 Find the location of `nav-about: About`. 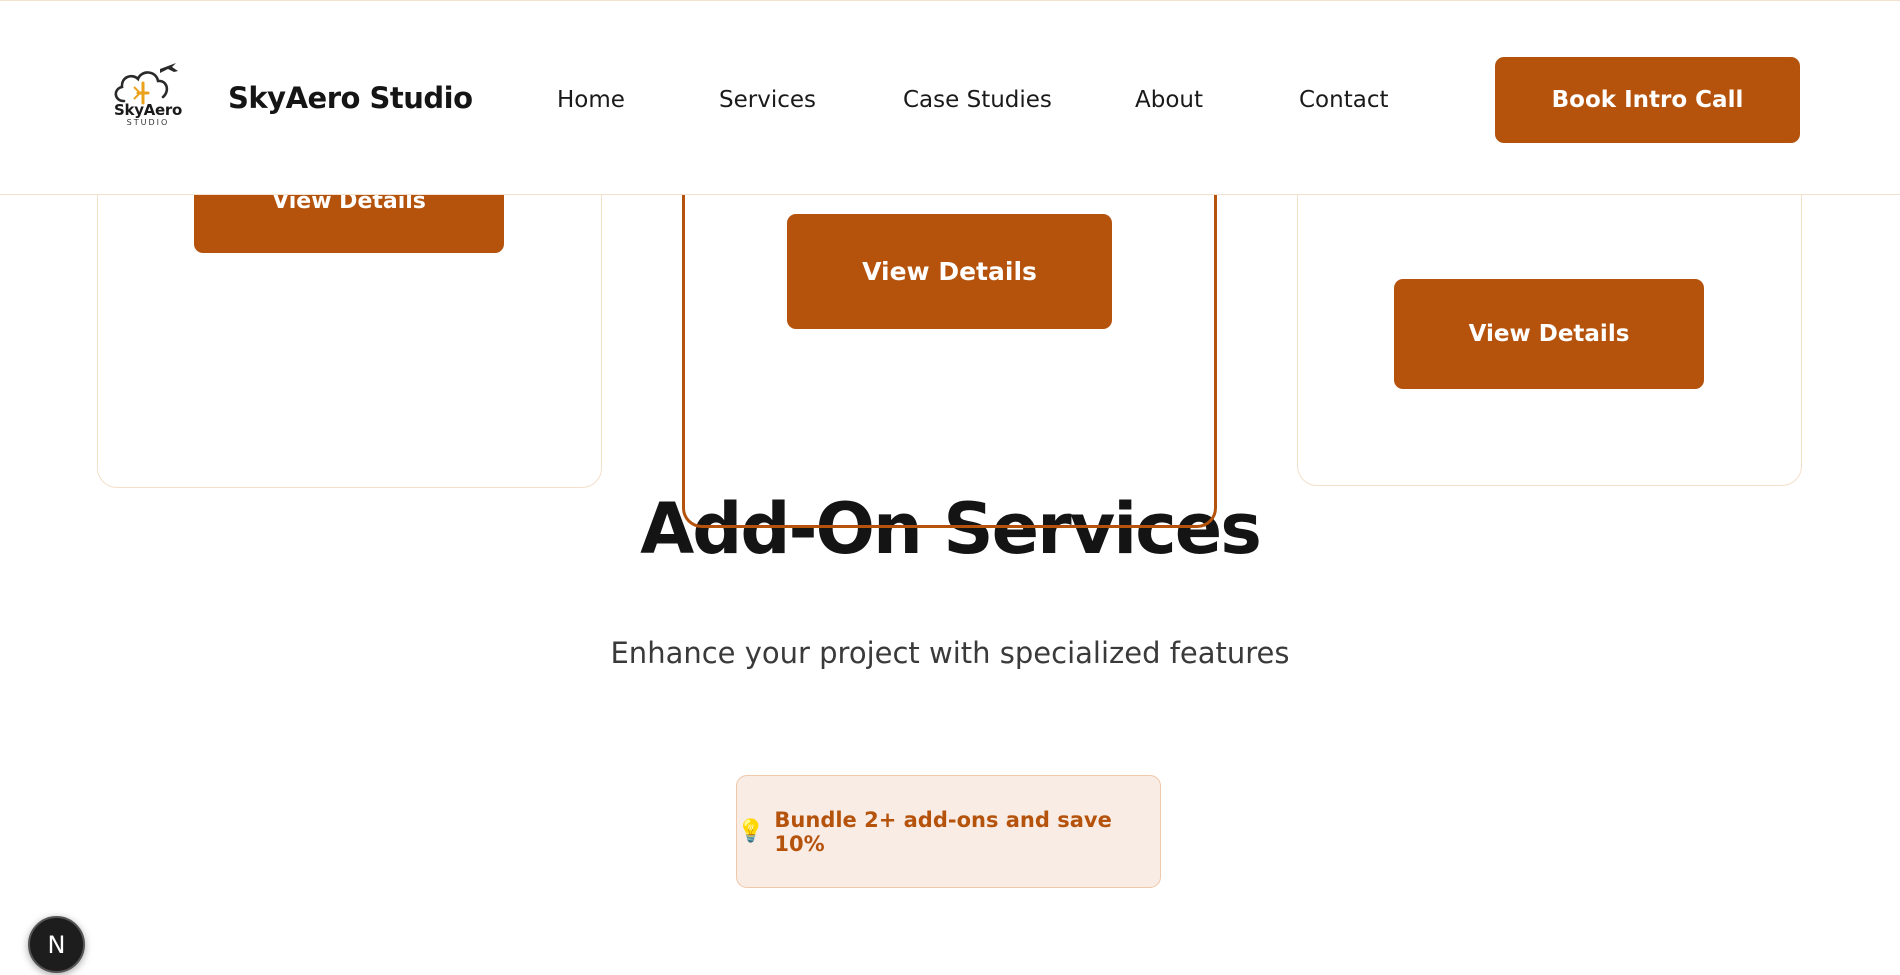

nav-about: About is located at coordinates (1169, 100).